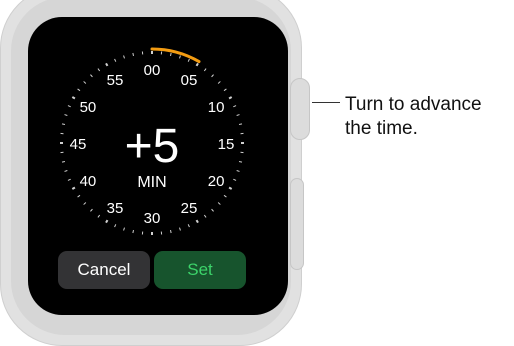  What do you see at coordinates (152, 70) in the screenshot?
I see `dial-label: 00` at bounding box center [152, 70].